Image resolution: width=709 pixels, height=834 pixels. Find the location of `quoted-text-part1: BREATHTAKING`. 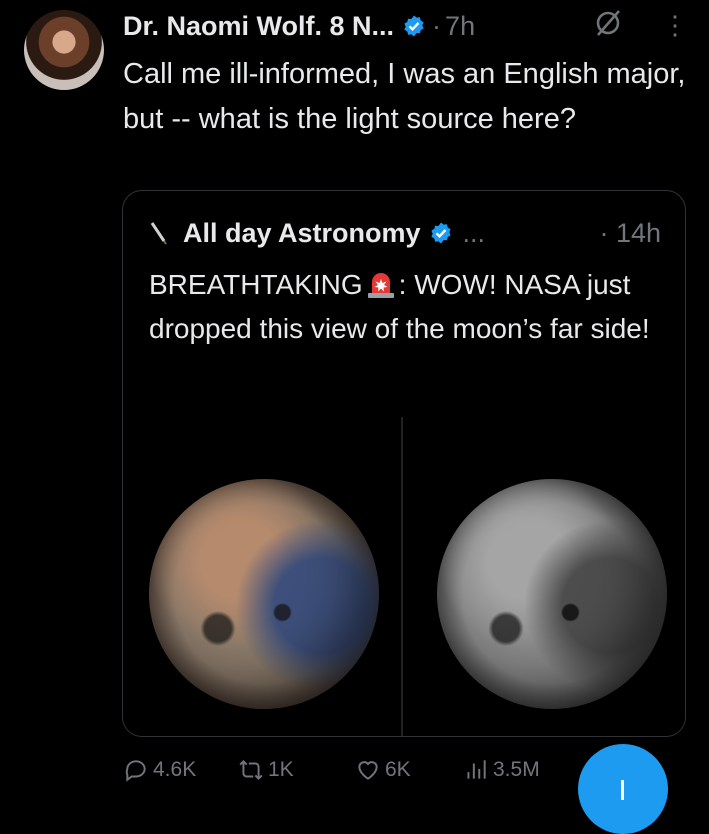

quoted-text-part1: BREATHTAKING is located at coordinates (256, 284).